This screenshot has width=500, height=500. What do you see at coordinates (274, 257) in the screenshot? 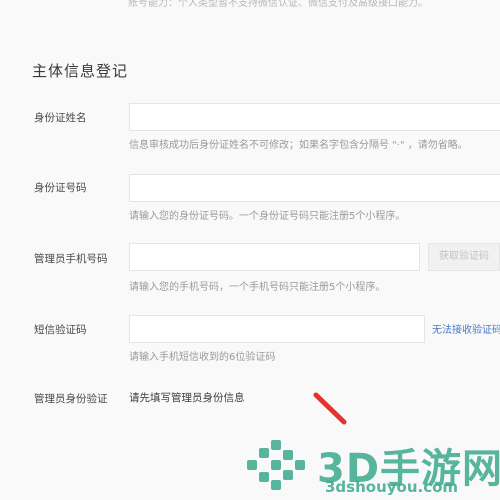
I see `phone-input` at bounding box center [274, 257].